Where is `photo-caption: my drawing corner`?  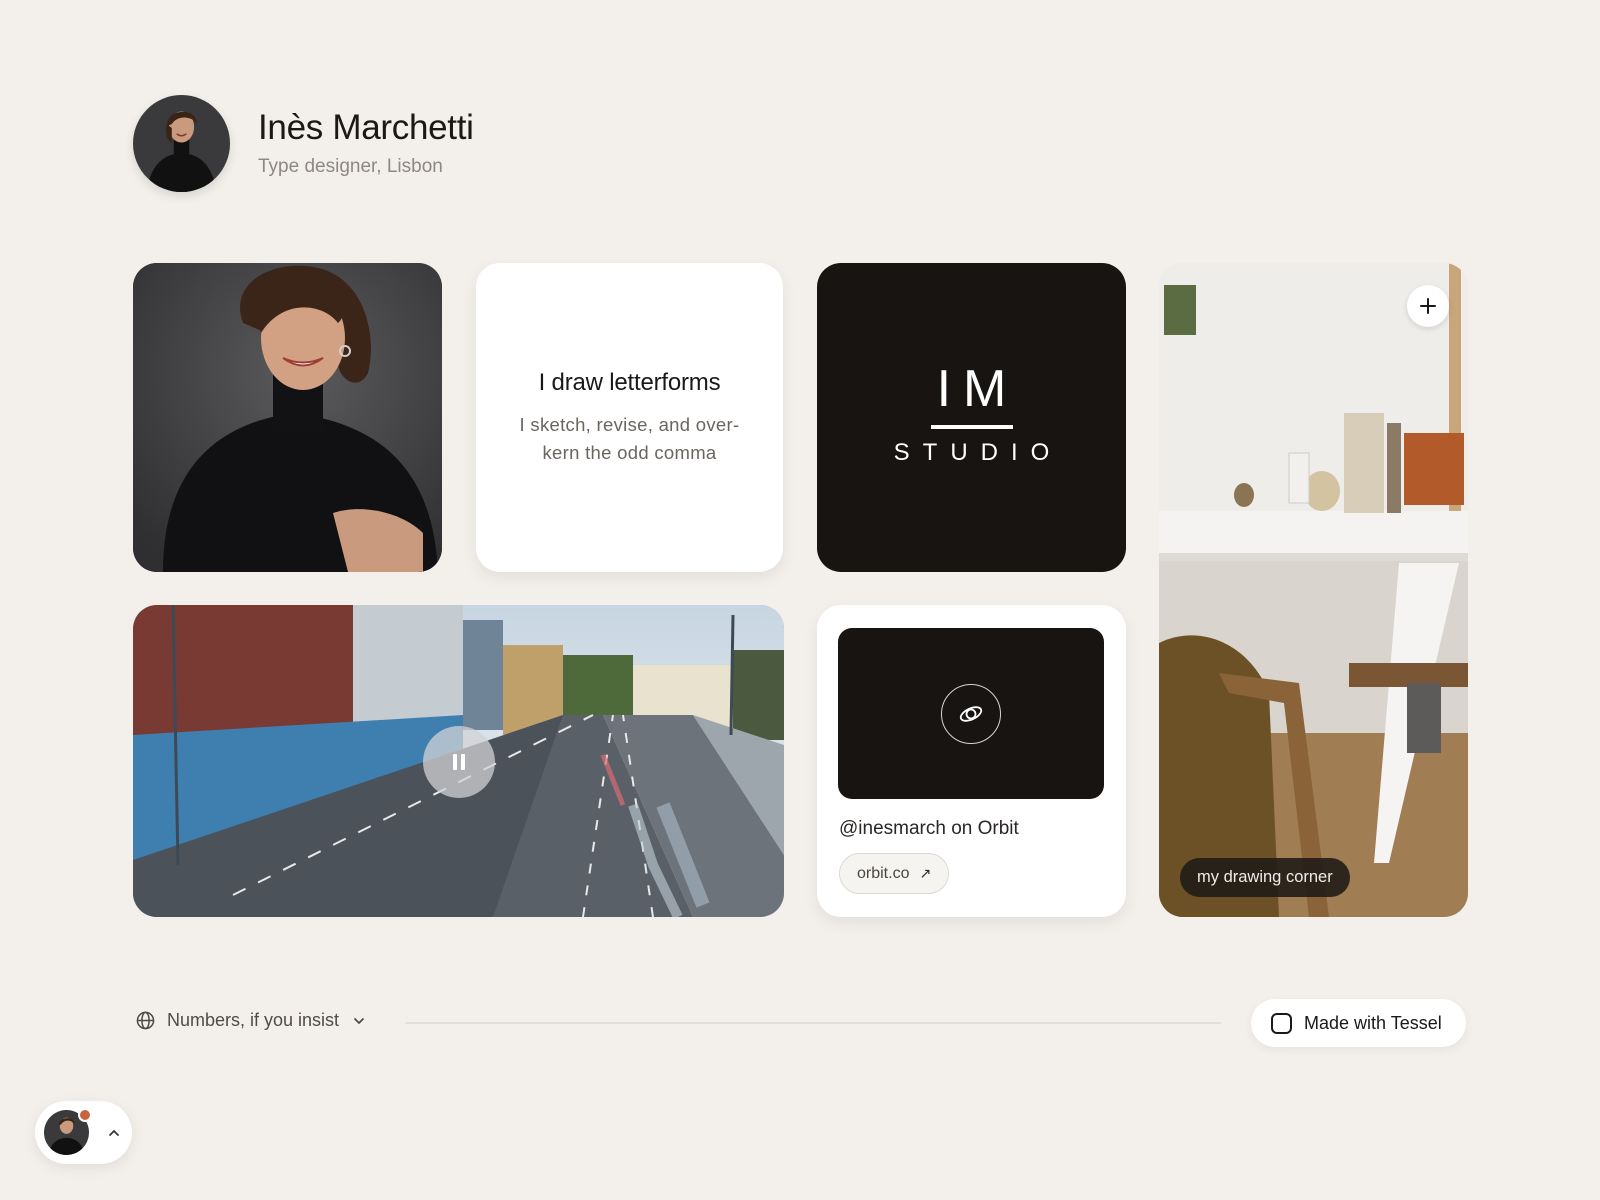 photo-caption: my drawing corner is located at coordinates (1265, 877).